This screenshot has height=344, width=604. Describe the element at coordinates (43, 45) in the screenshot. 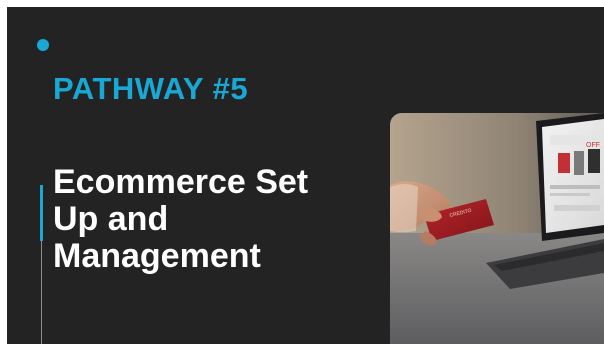

I see `accent-dot` at that location.